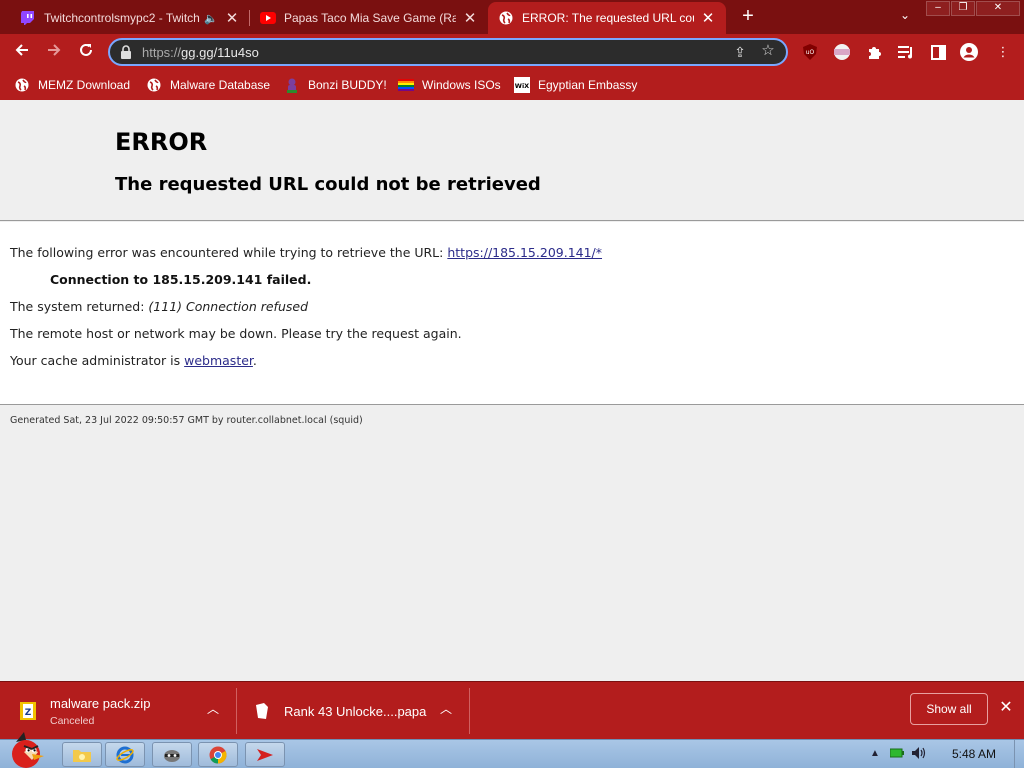 The width and height of the screenshot is (1024, 768). Describe the element at coordinates (905, 17) in the screenshot. I see `tab-search-chevron-icon: ⌄` at that location.